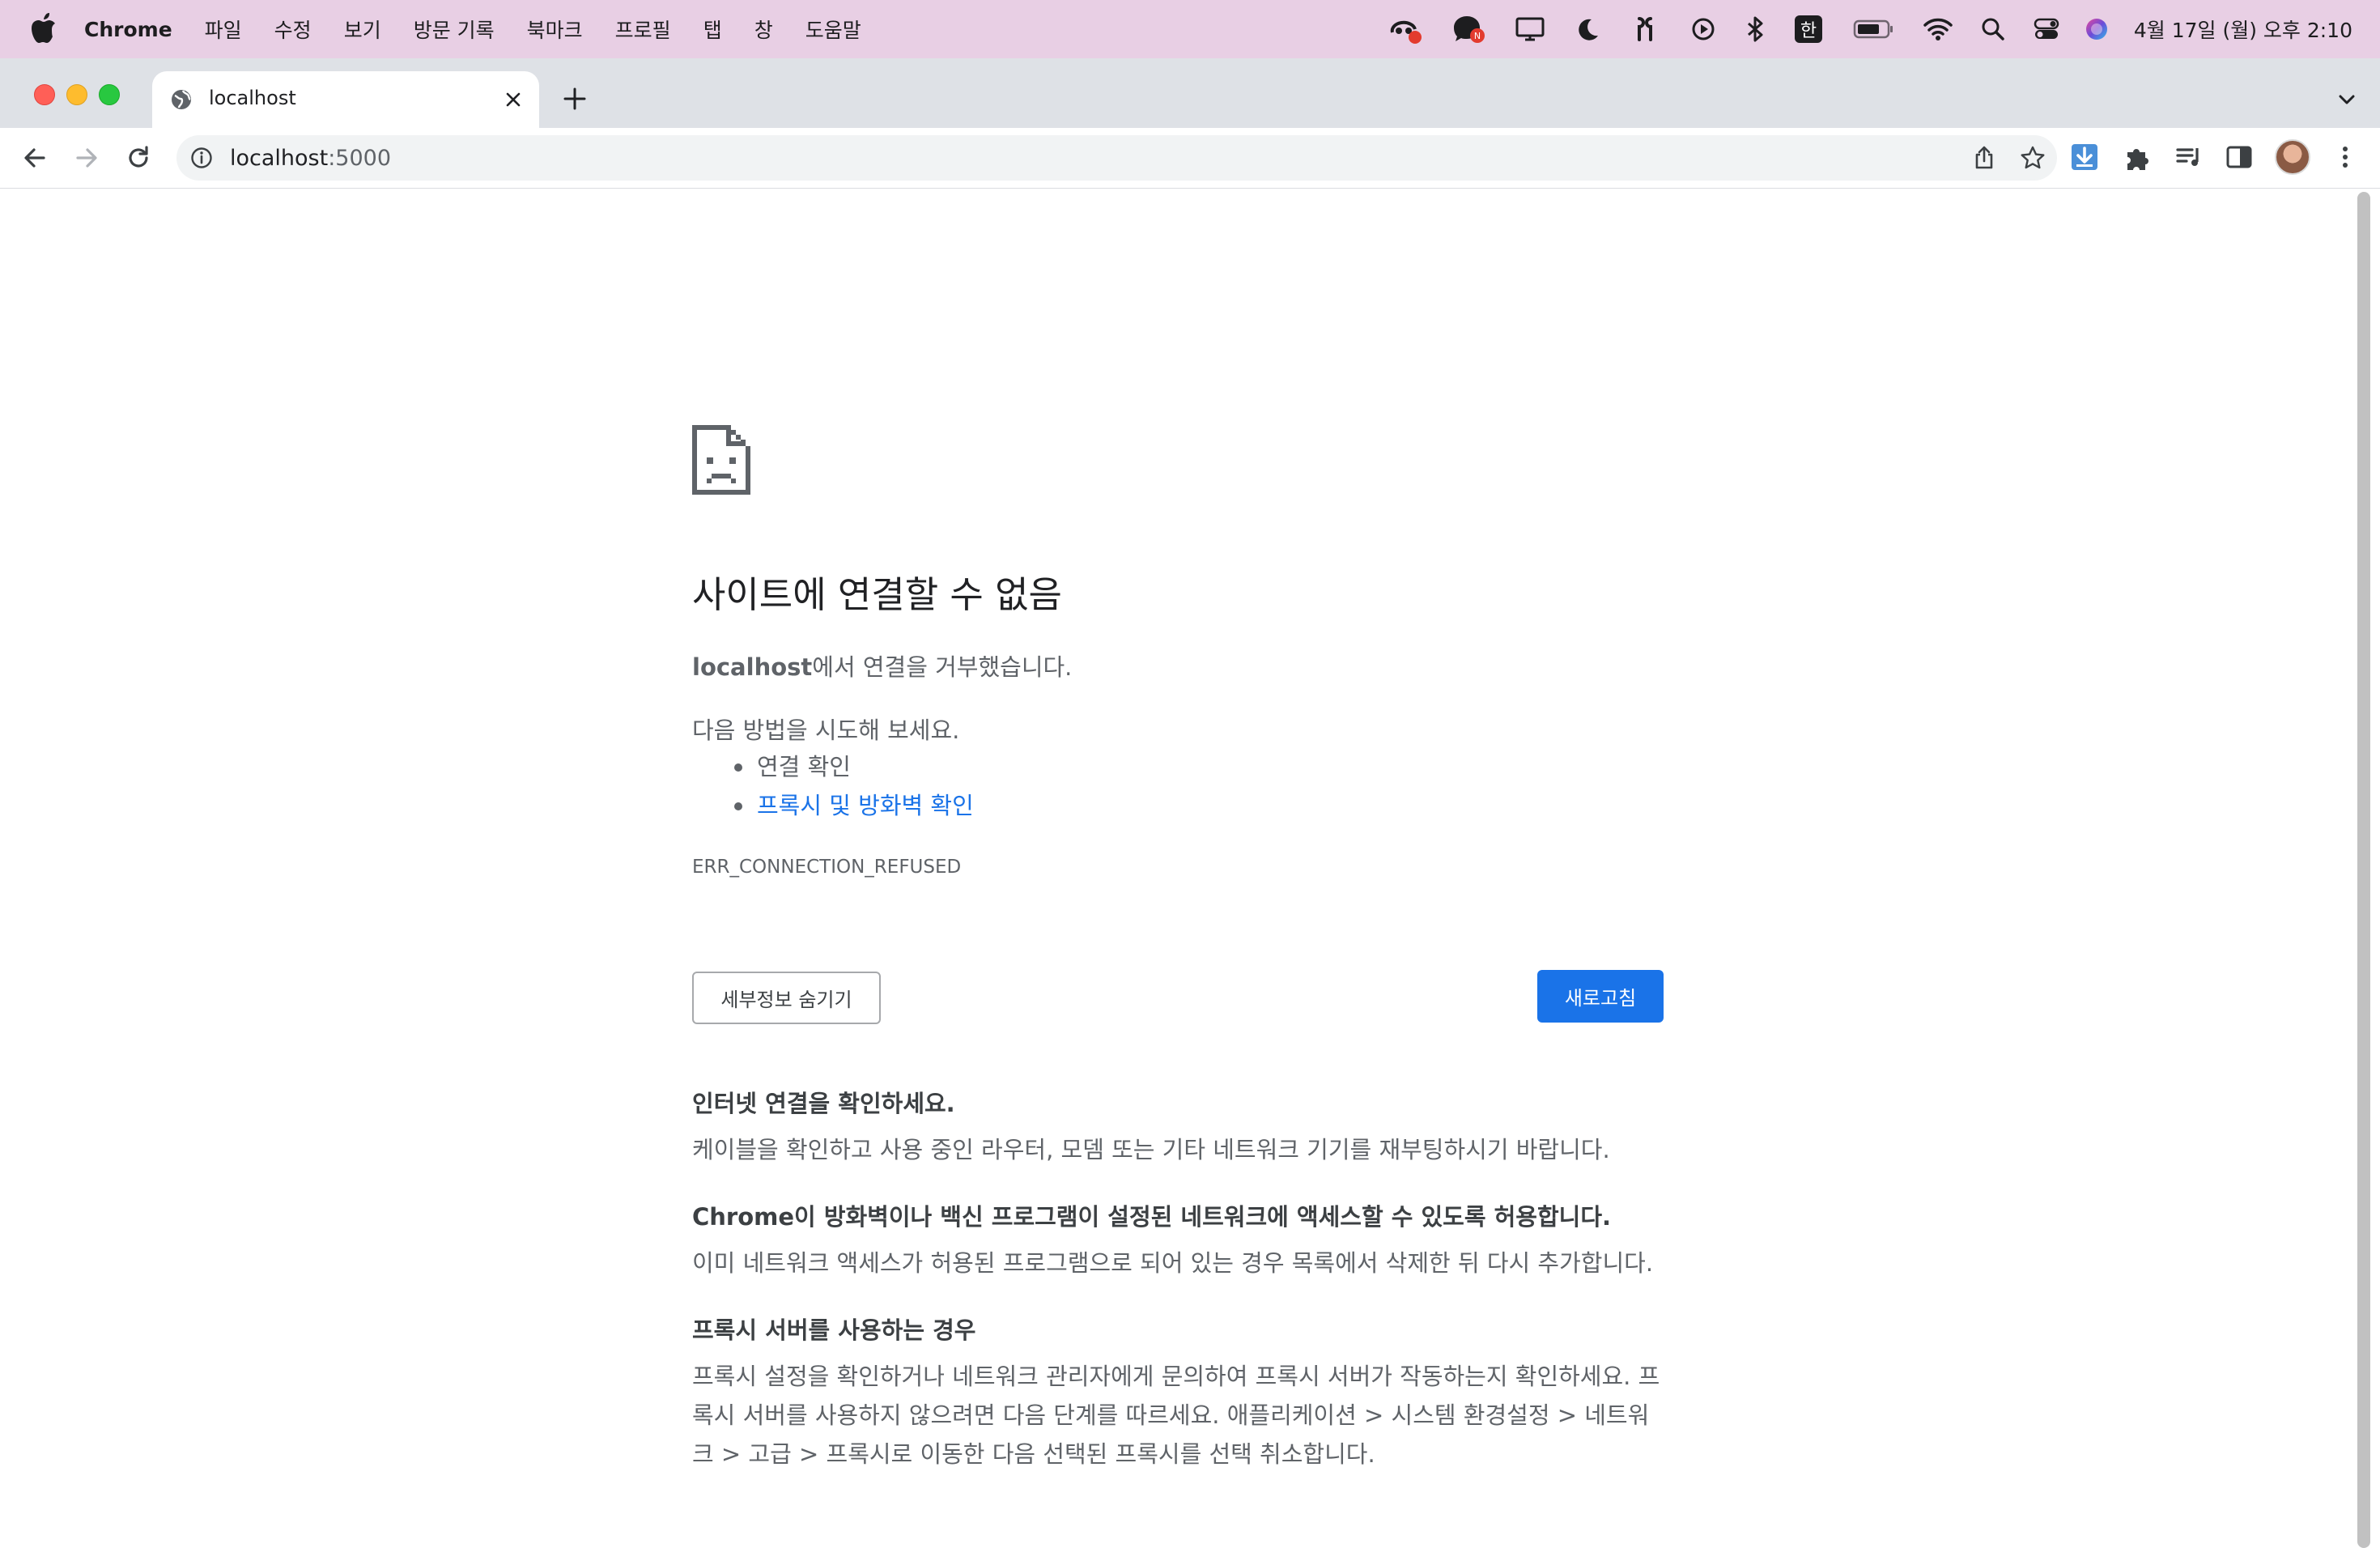 This screenshot has width=2380, height=1548. Describe the element at coordinates (181, 100) in the screenshot. I see `globe-icon` at that location.